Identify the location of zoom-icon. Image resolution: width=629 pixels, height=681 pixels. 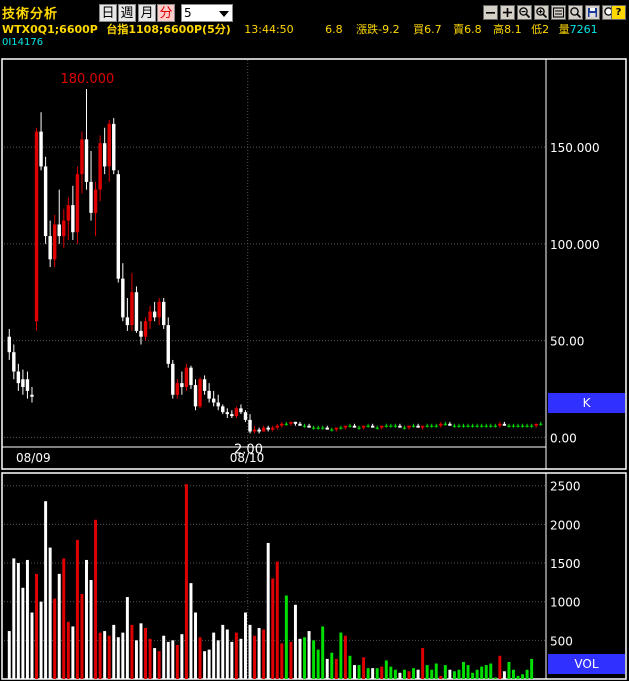
(575, 12).